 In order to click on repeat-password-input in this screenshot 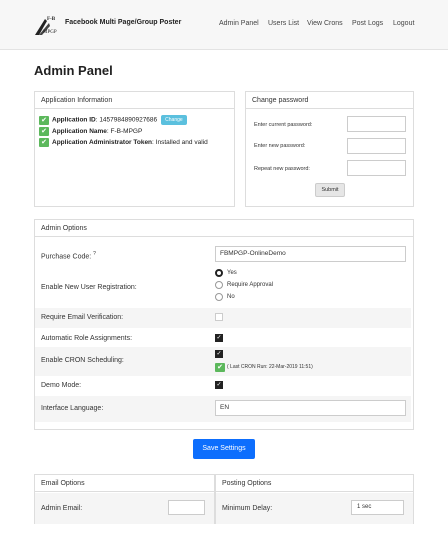, I will do `click(376, 168)`.